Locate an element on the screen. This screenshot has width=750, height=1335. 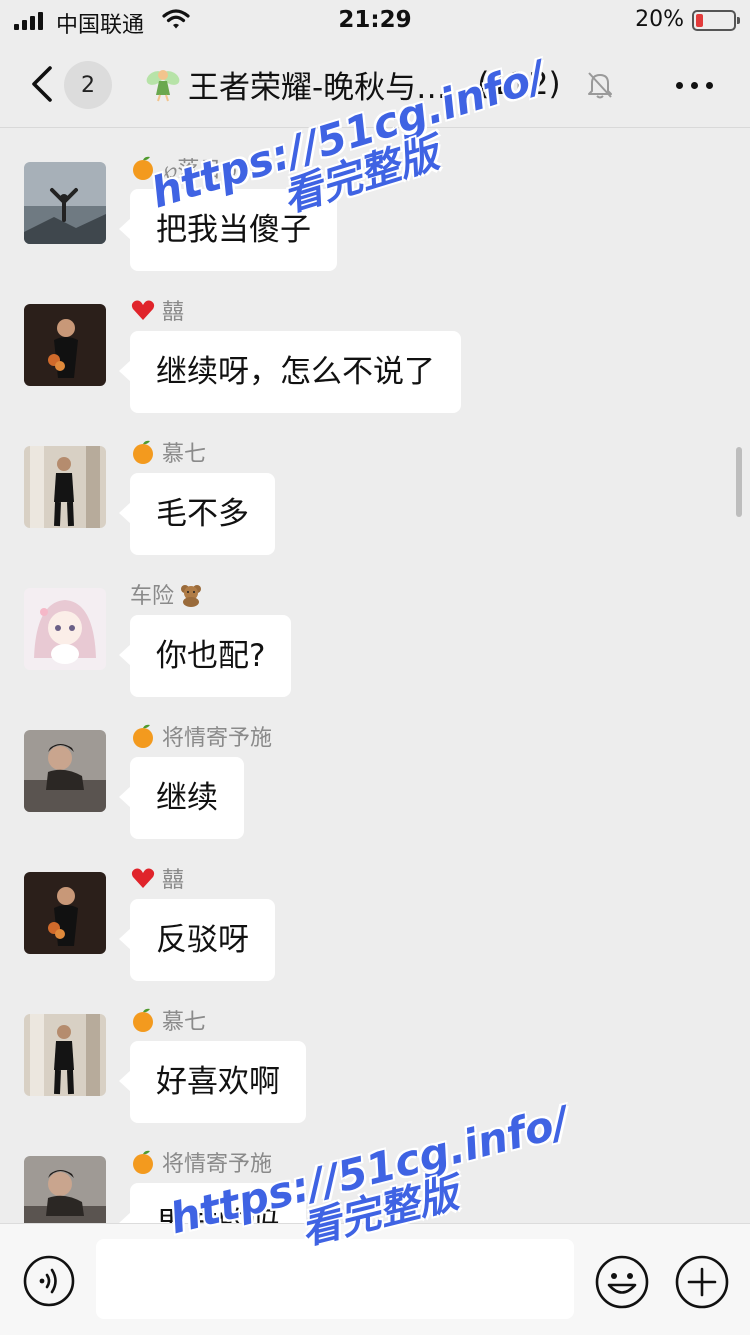
message-bubble: 把我当傻子 is located at coordinates (228, 230).